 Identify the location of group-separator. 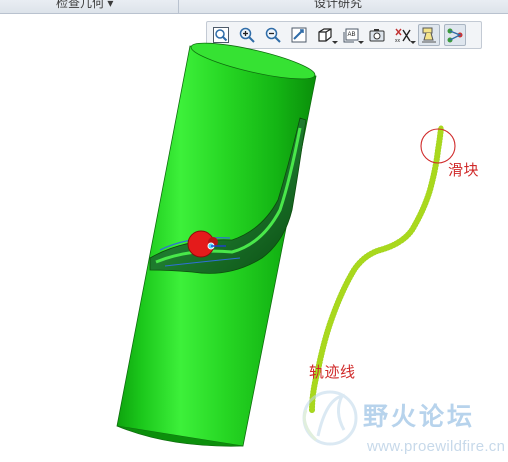
(178, 6).